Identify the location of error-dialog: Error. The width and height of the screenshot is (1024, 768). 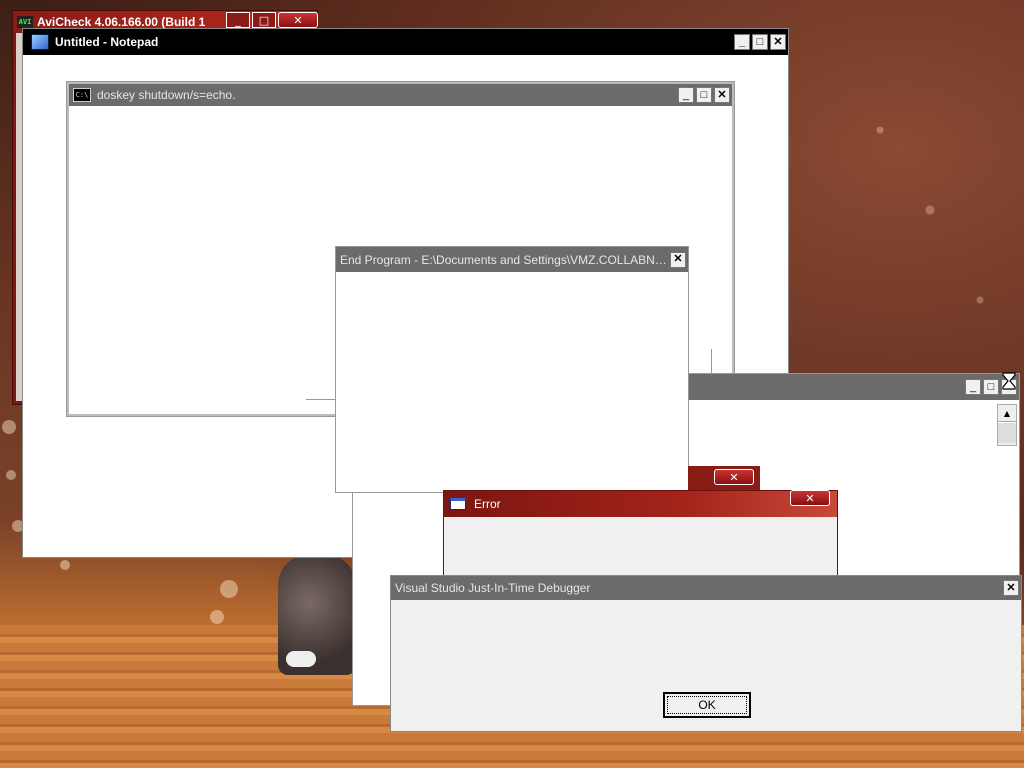
(640, 535).